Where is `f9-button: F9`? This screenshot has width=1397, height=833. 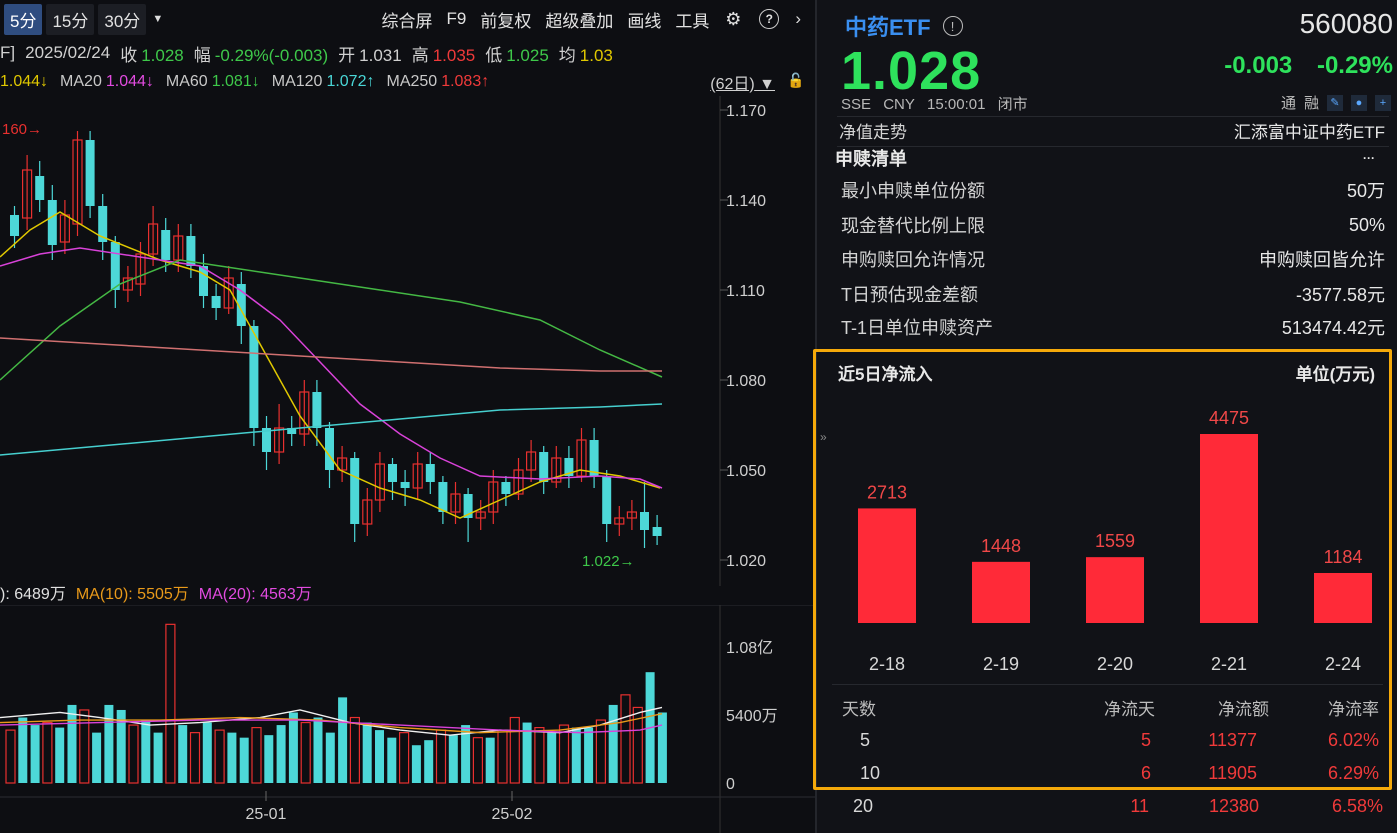
f9-button: F9 is located at coordinates (456, 19).